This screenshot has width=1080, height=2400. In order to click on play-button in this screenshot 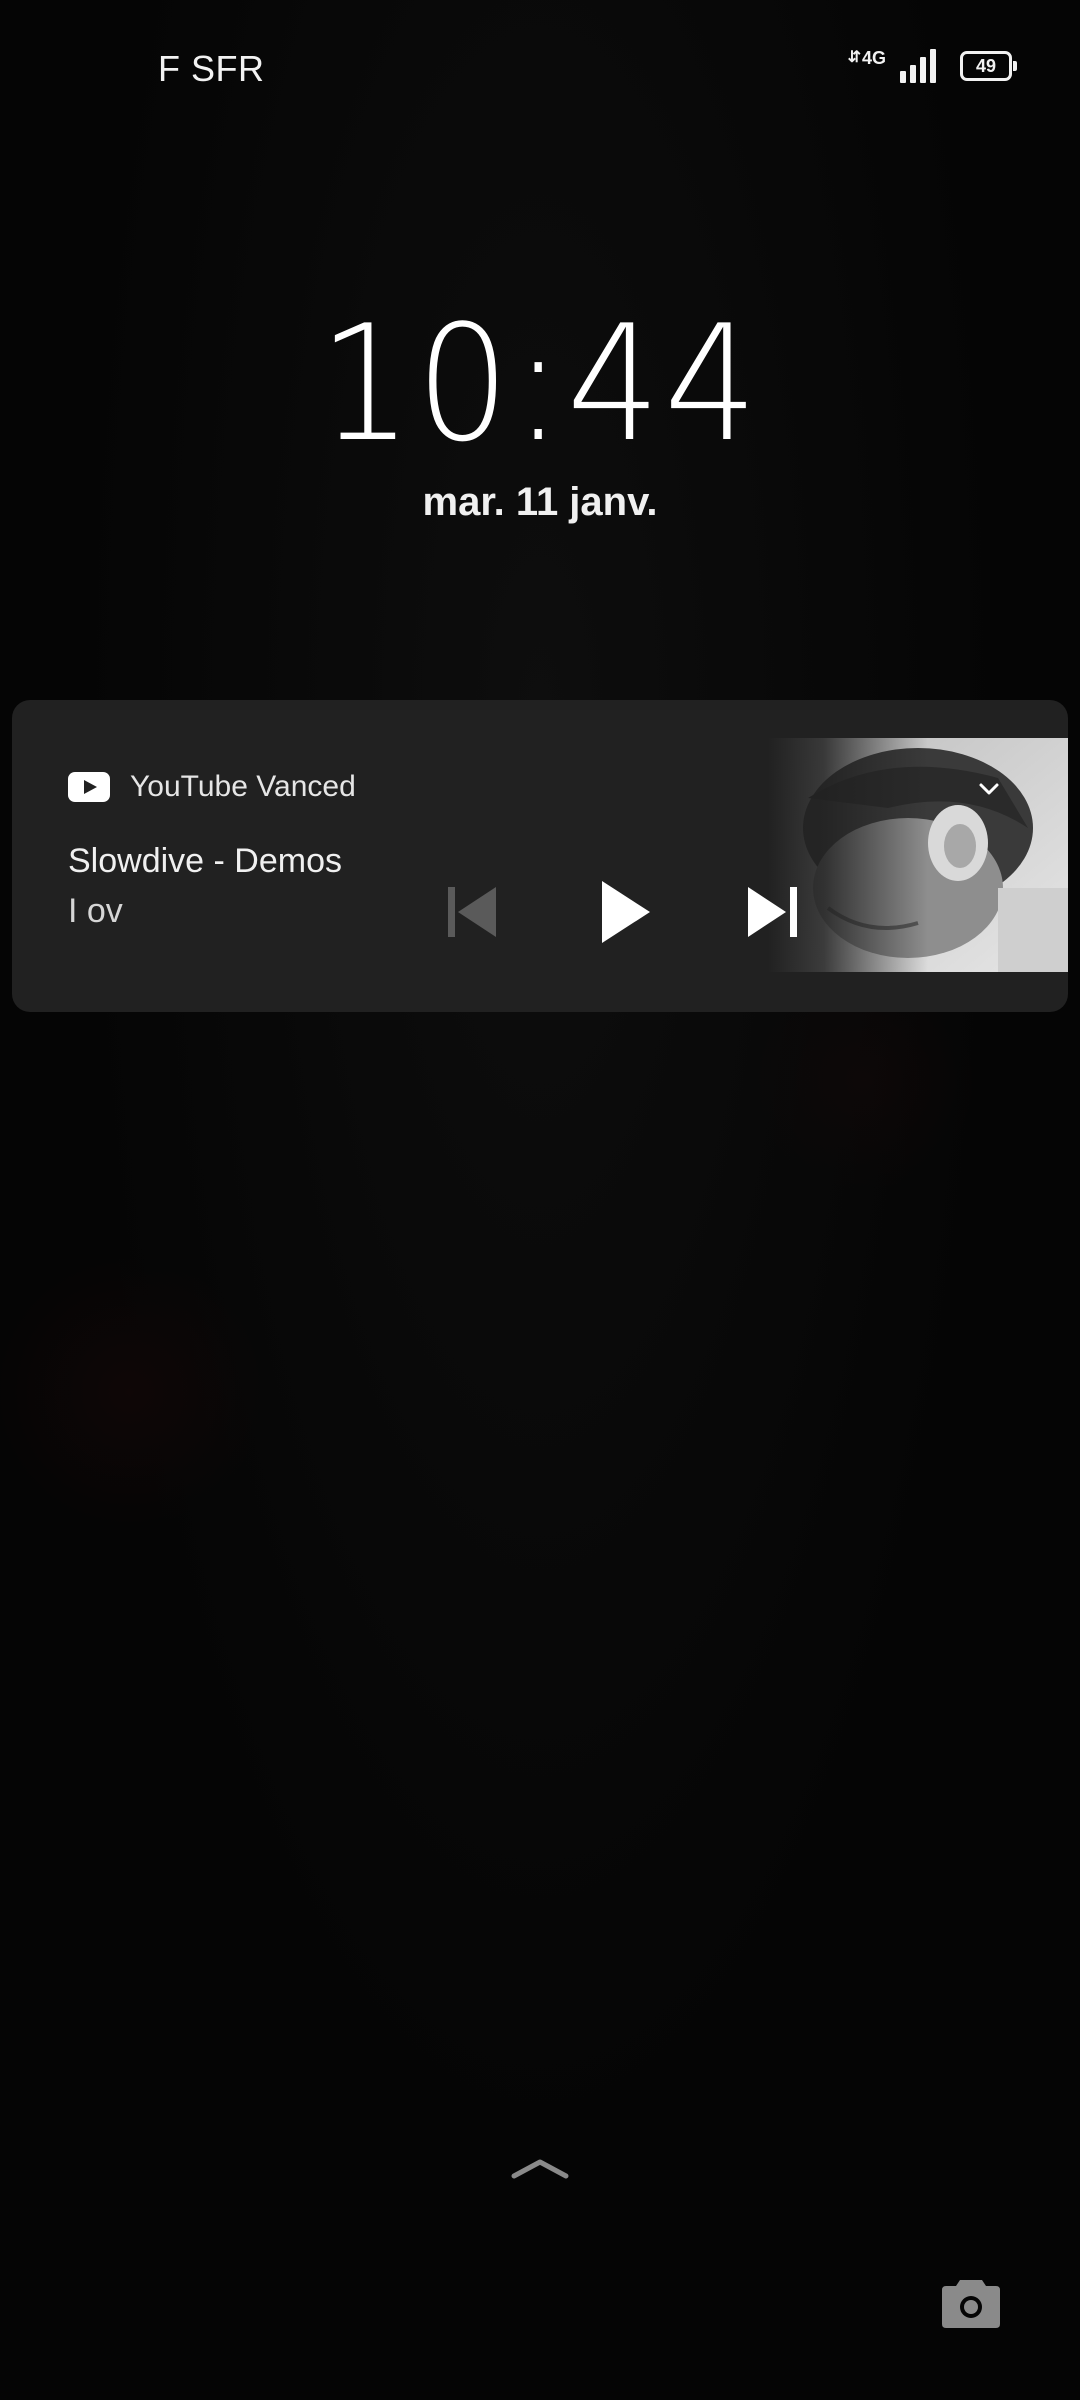, I will do `click(624, 912)`.